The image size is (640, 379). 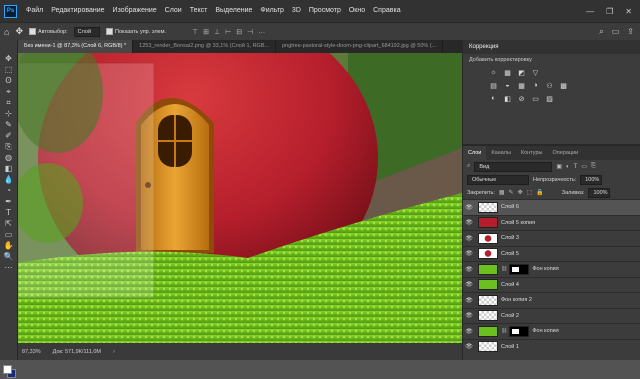 What do you see at coordinates (628, 11) in the screenshot?
I see `close-icon: ✕` at bounding box center [628, 11].